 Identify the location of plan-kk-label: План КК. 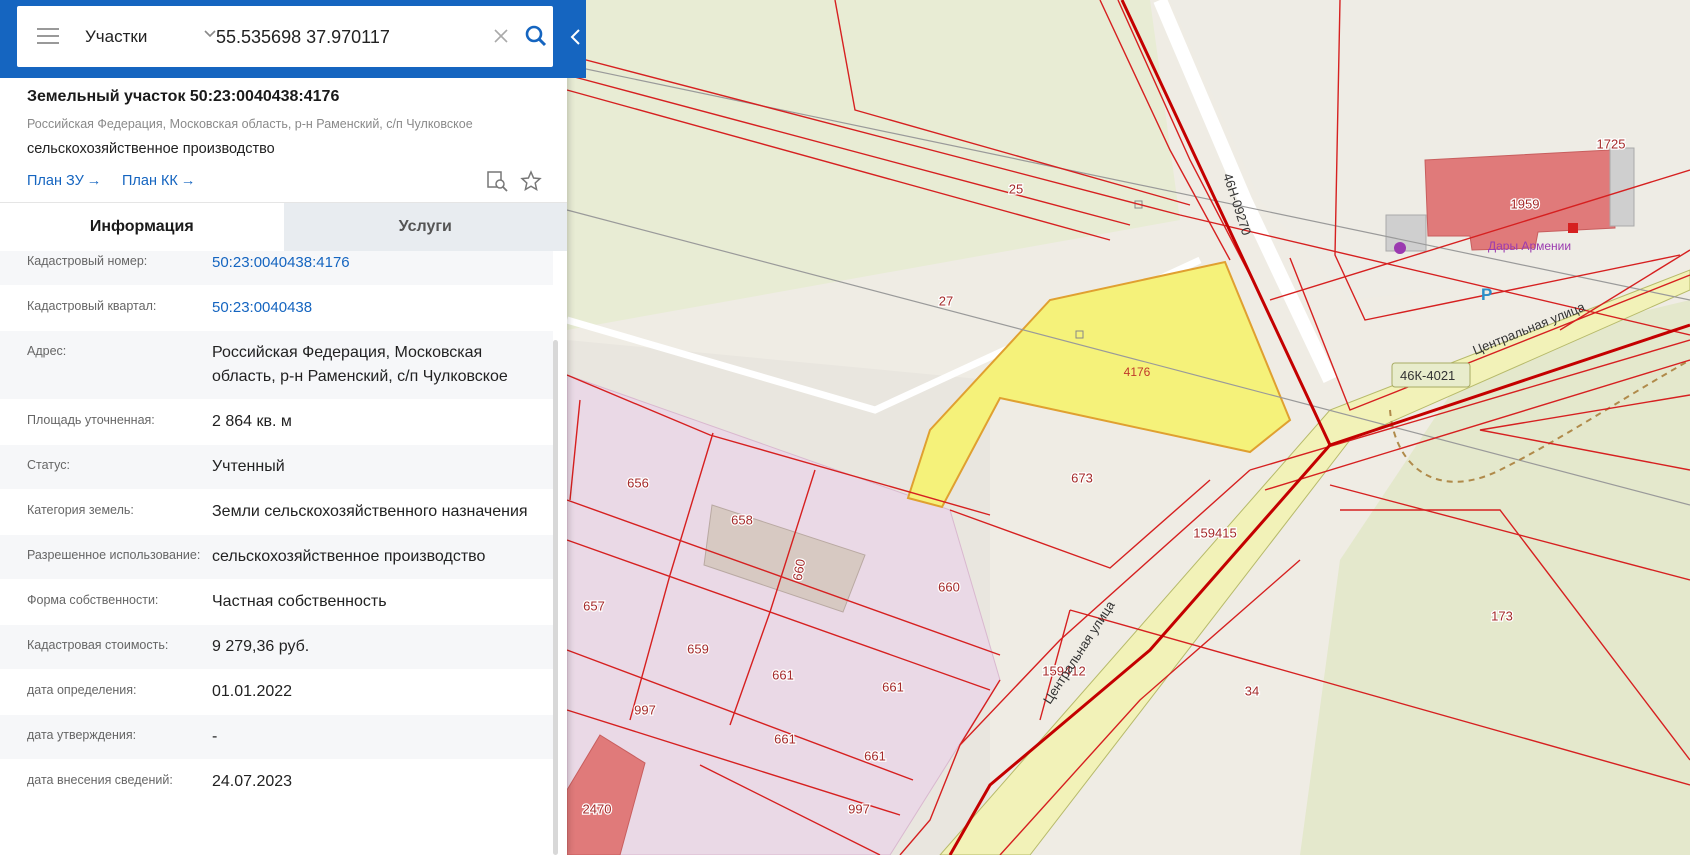
(150, 181).